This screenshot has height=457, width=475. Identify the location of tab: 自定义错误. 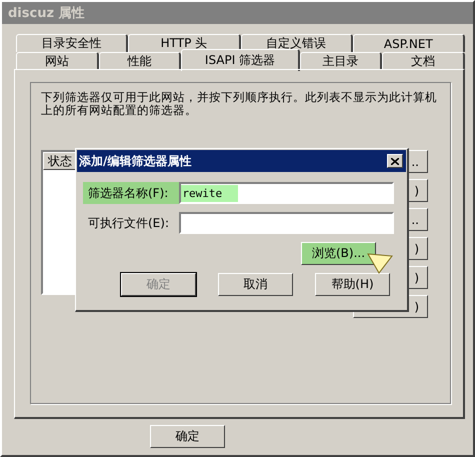
(296, 43).